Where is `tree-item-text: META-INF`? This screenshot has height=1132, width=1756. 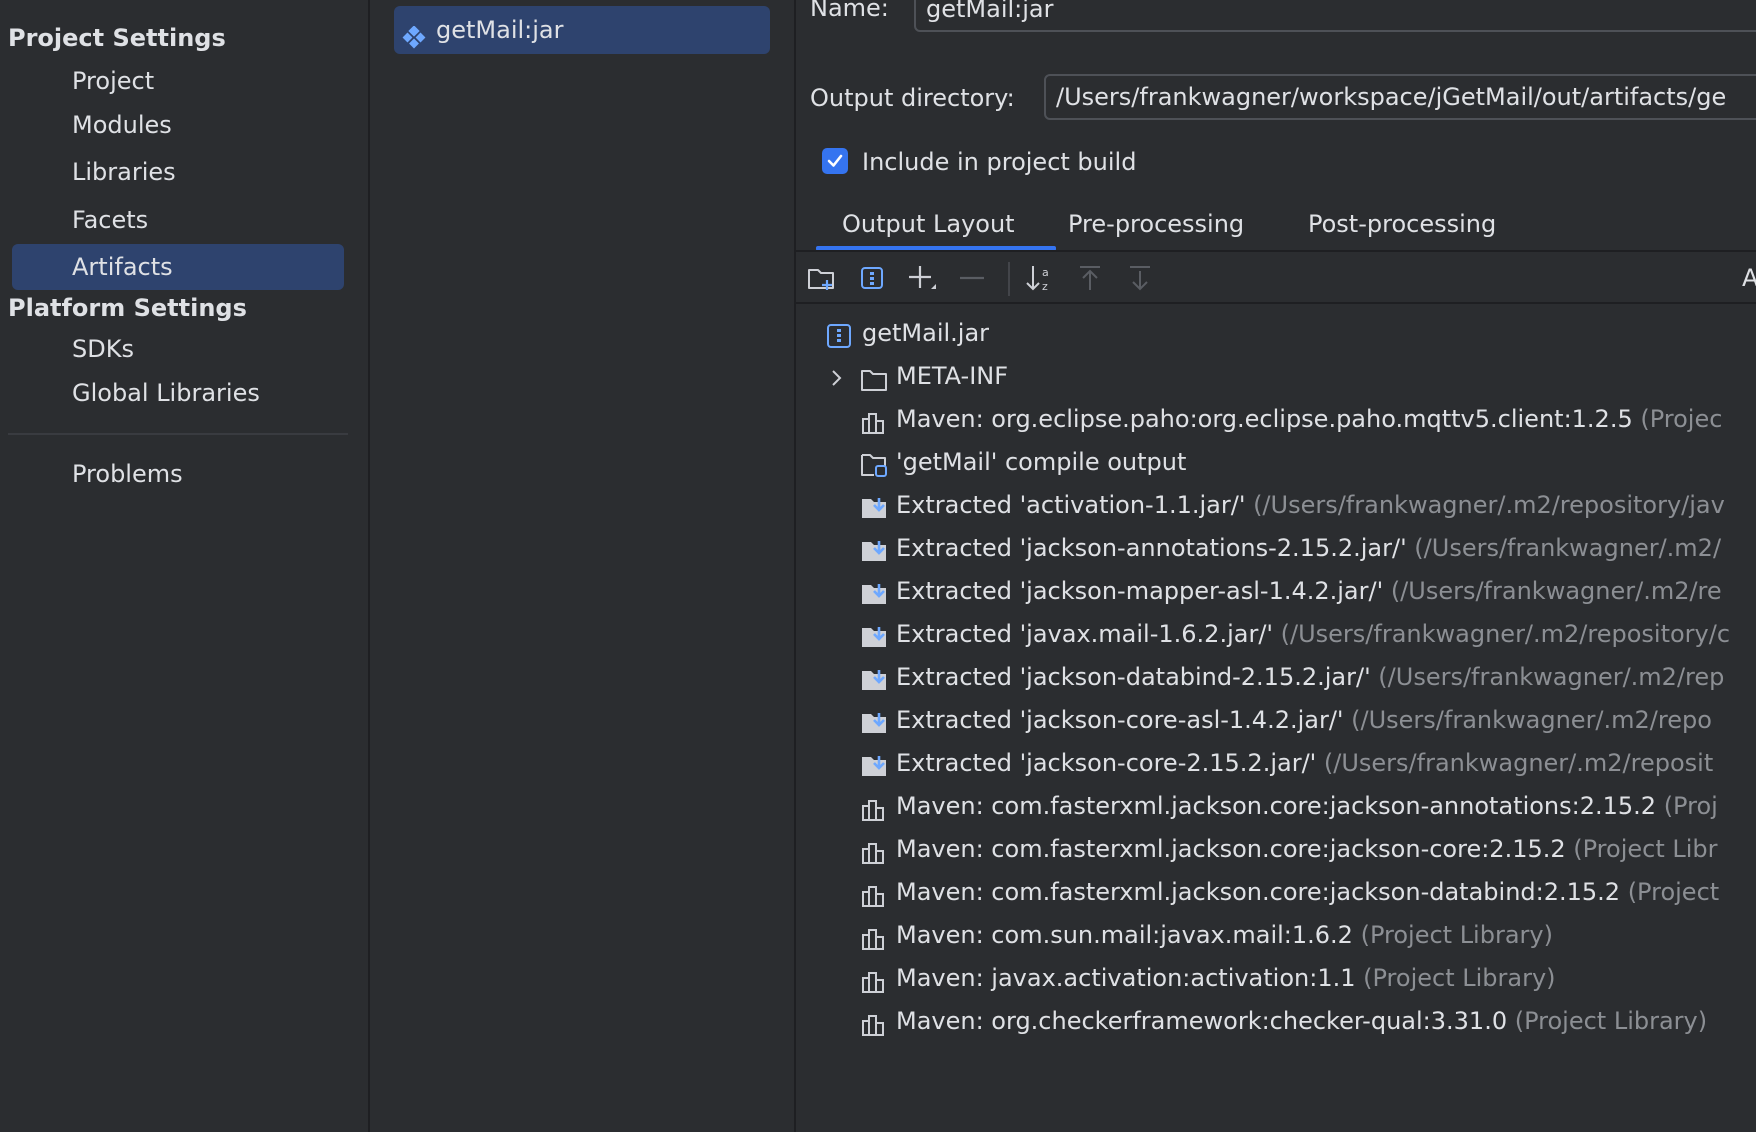
tree-item-text: META-INF is located at coordinates (952, 376).